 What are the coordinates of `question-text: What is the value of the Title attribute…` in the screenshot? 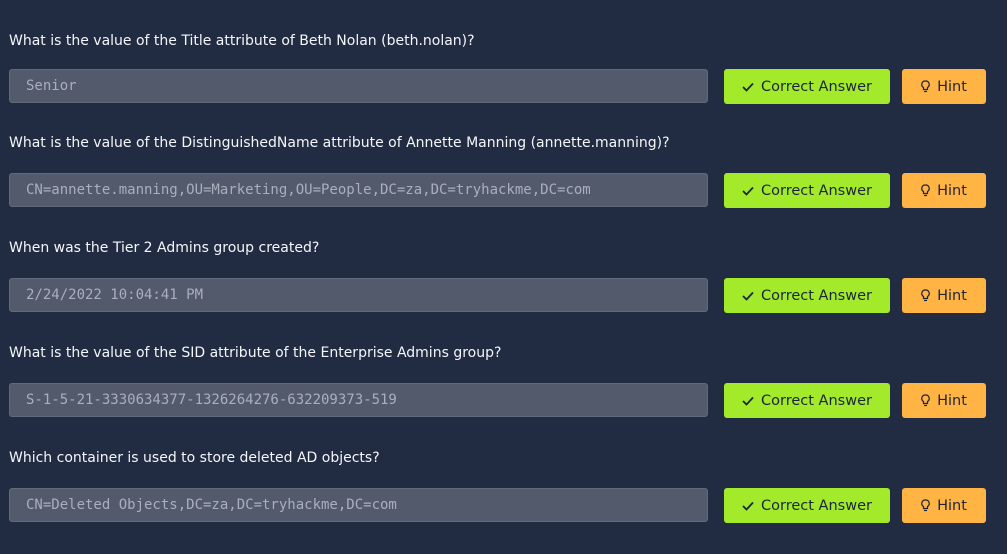 It's located at (242, 41).